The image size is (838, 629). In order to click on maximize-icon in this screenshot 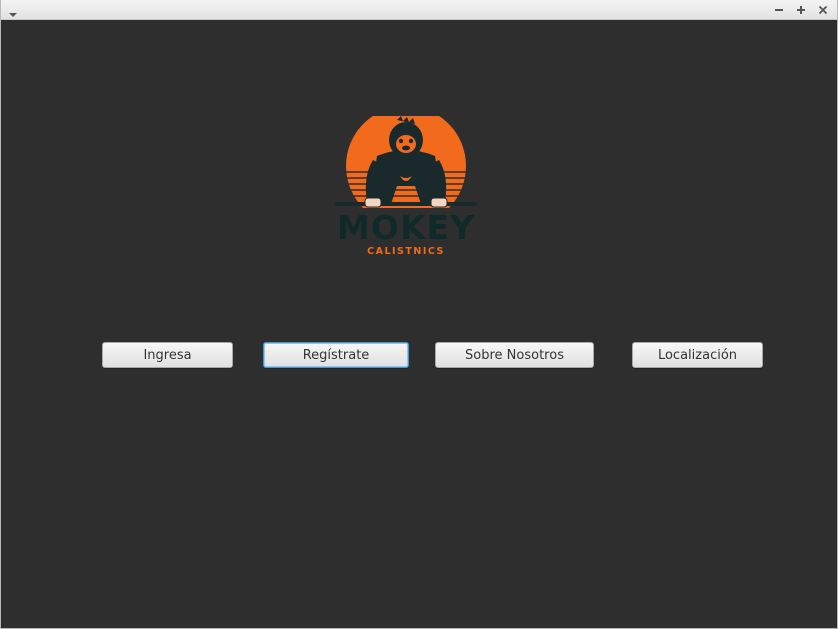, I will do `click(801, 10)`.